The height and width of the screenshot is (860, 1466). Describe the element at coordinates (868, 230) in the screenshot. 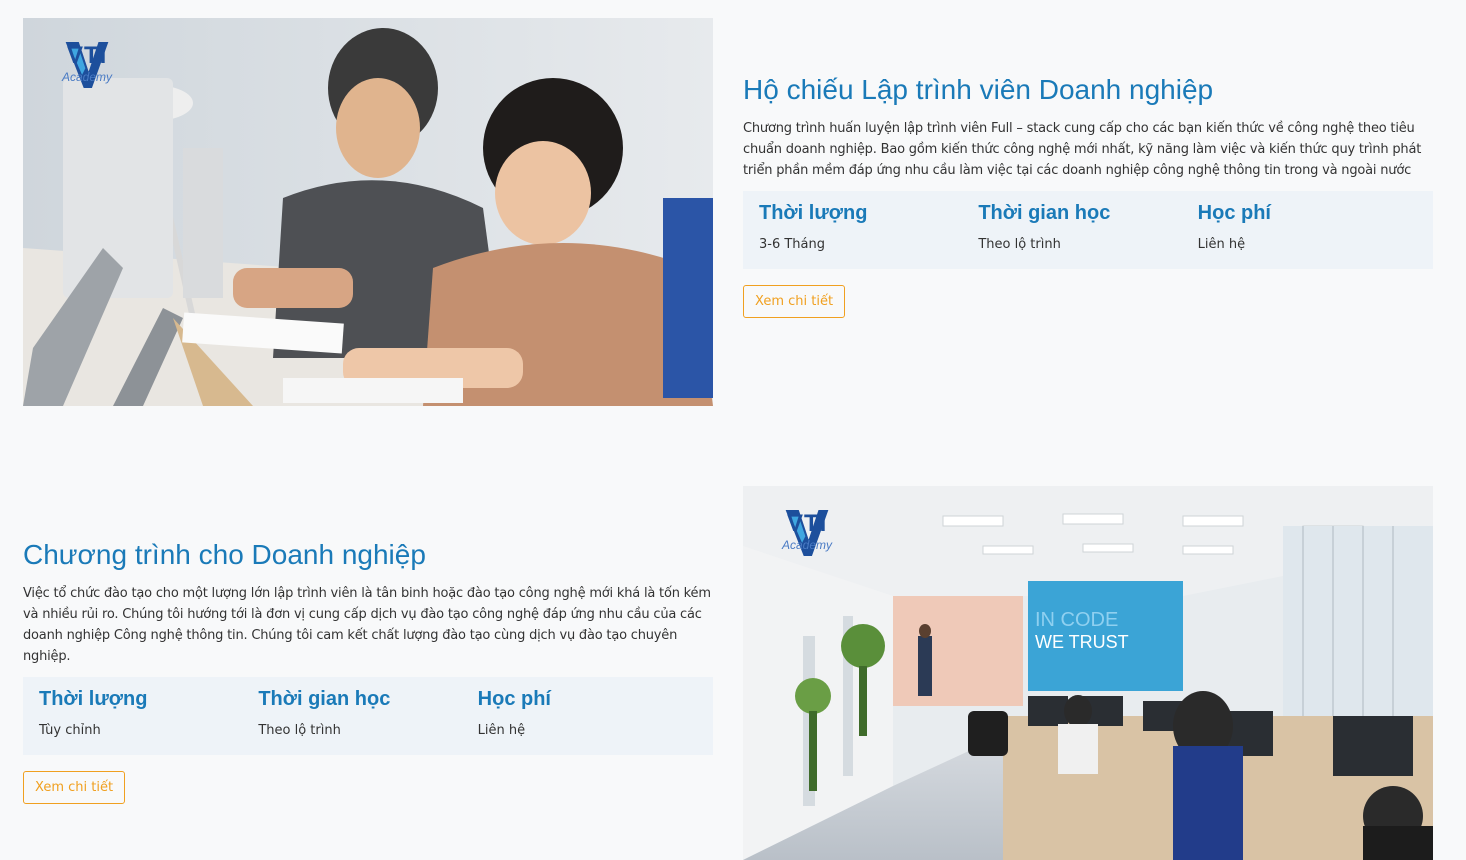

I see `info-duration: Thời lượng 3-6 Tháng` at that location.